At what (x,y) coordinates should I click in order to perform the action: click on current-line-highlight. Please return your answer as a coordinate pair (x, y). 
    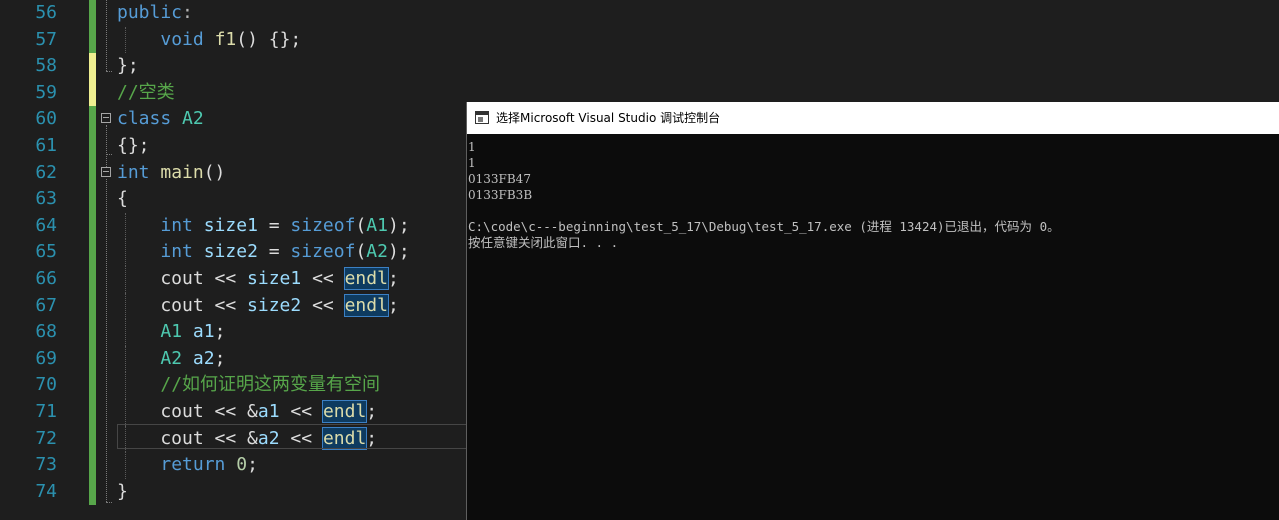
    Looking at the image, I should click on (297, 436).